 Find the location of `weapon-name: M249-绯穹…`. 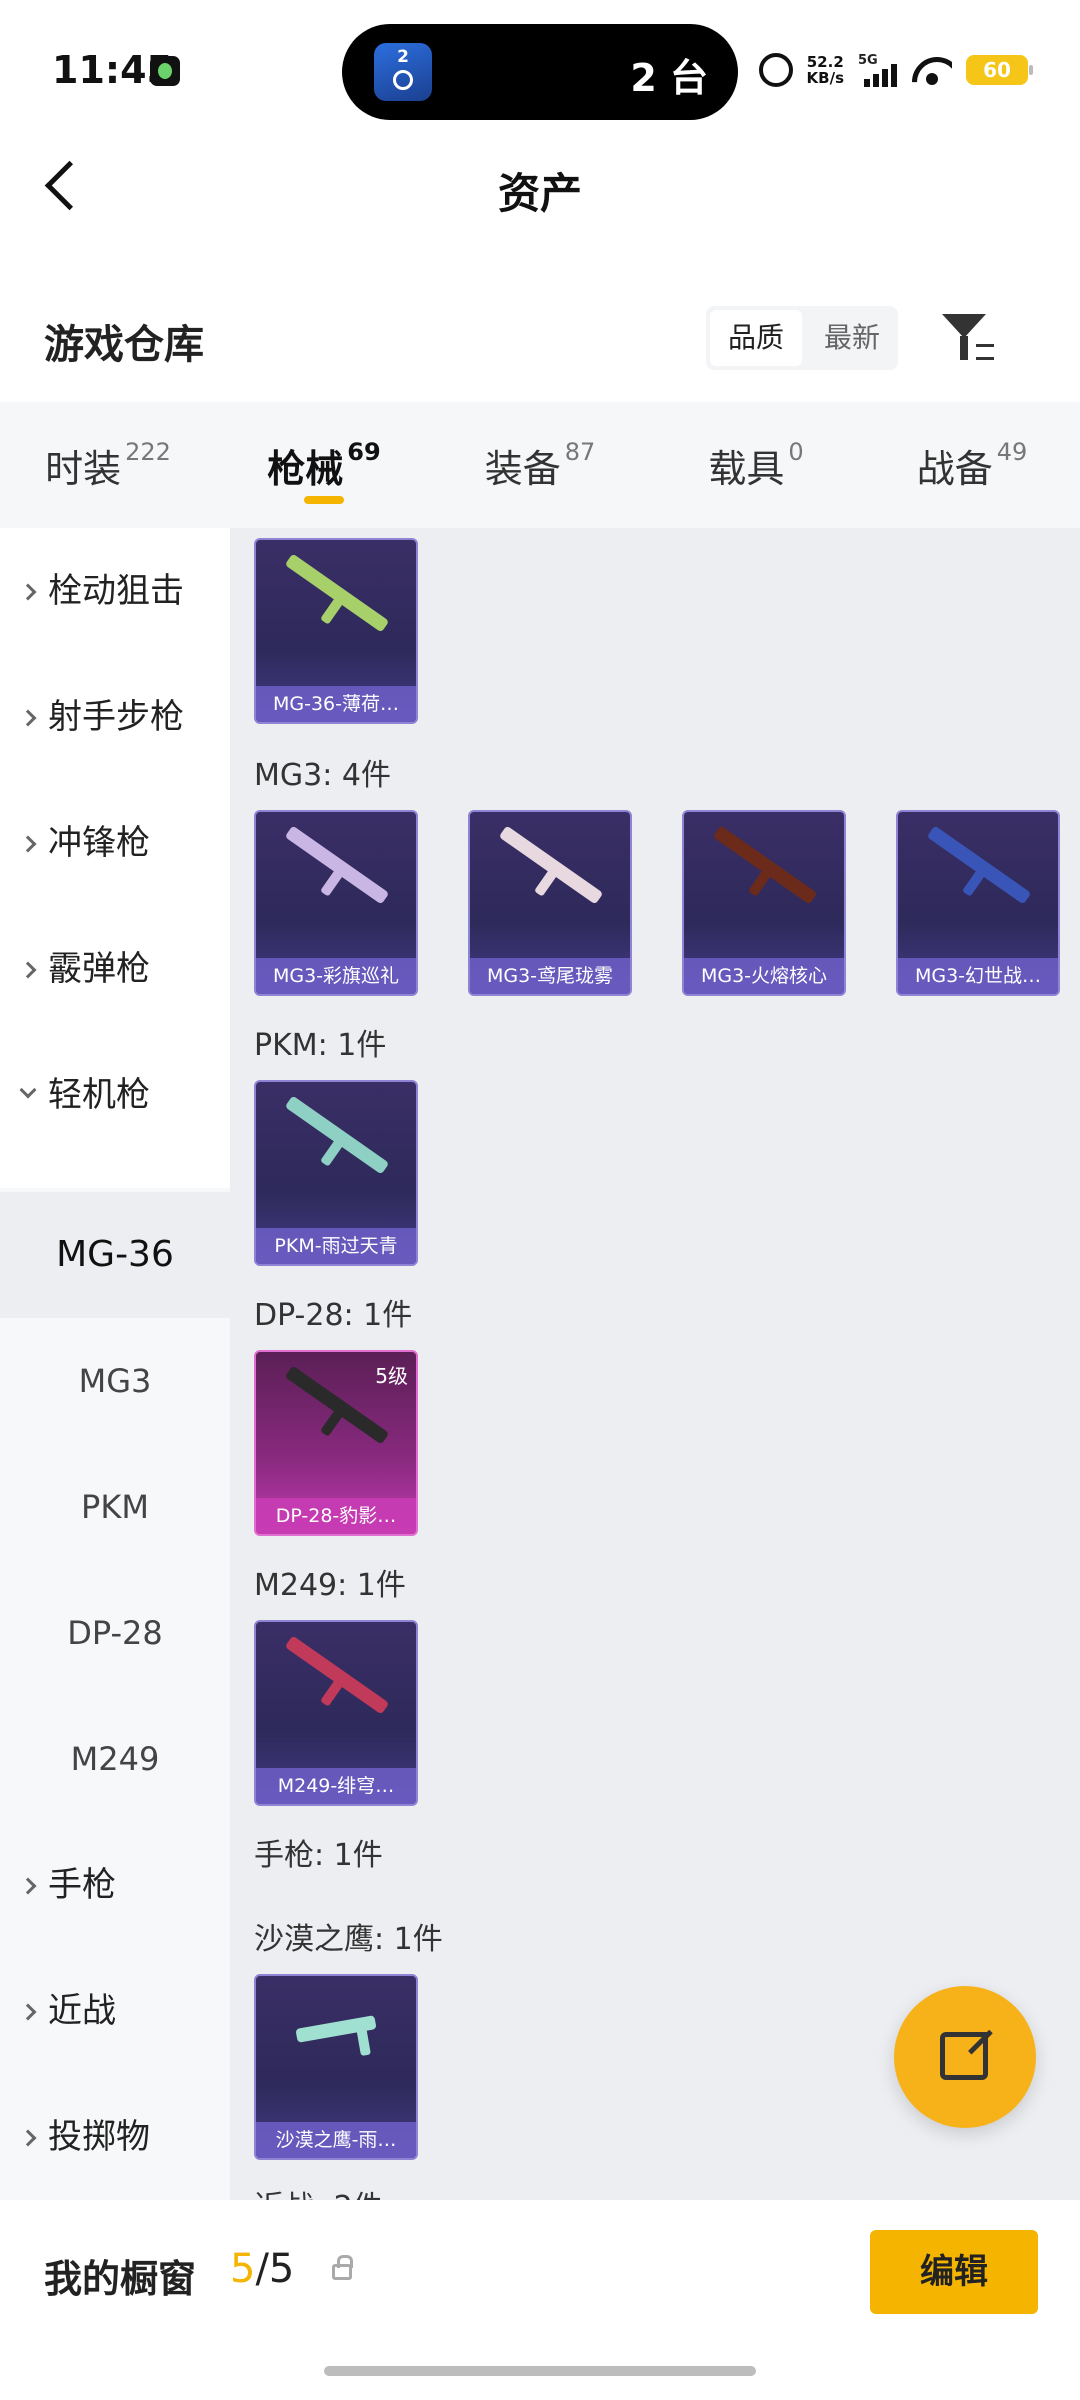

weapon-name: M249-绯穹… is located at coordinates (336, 1786).